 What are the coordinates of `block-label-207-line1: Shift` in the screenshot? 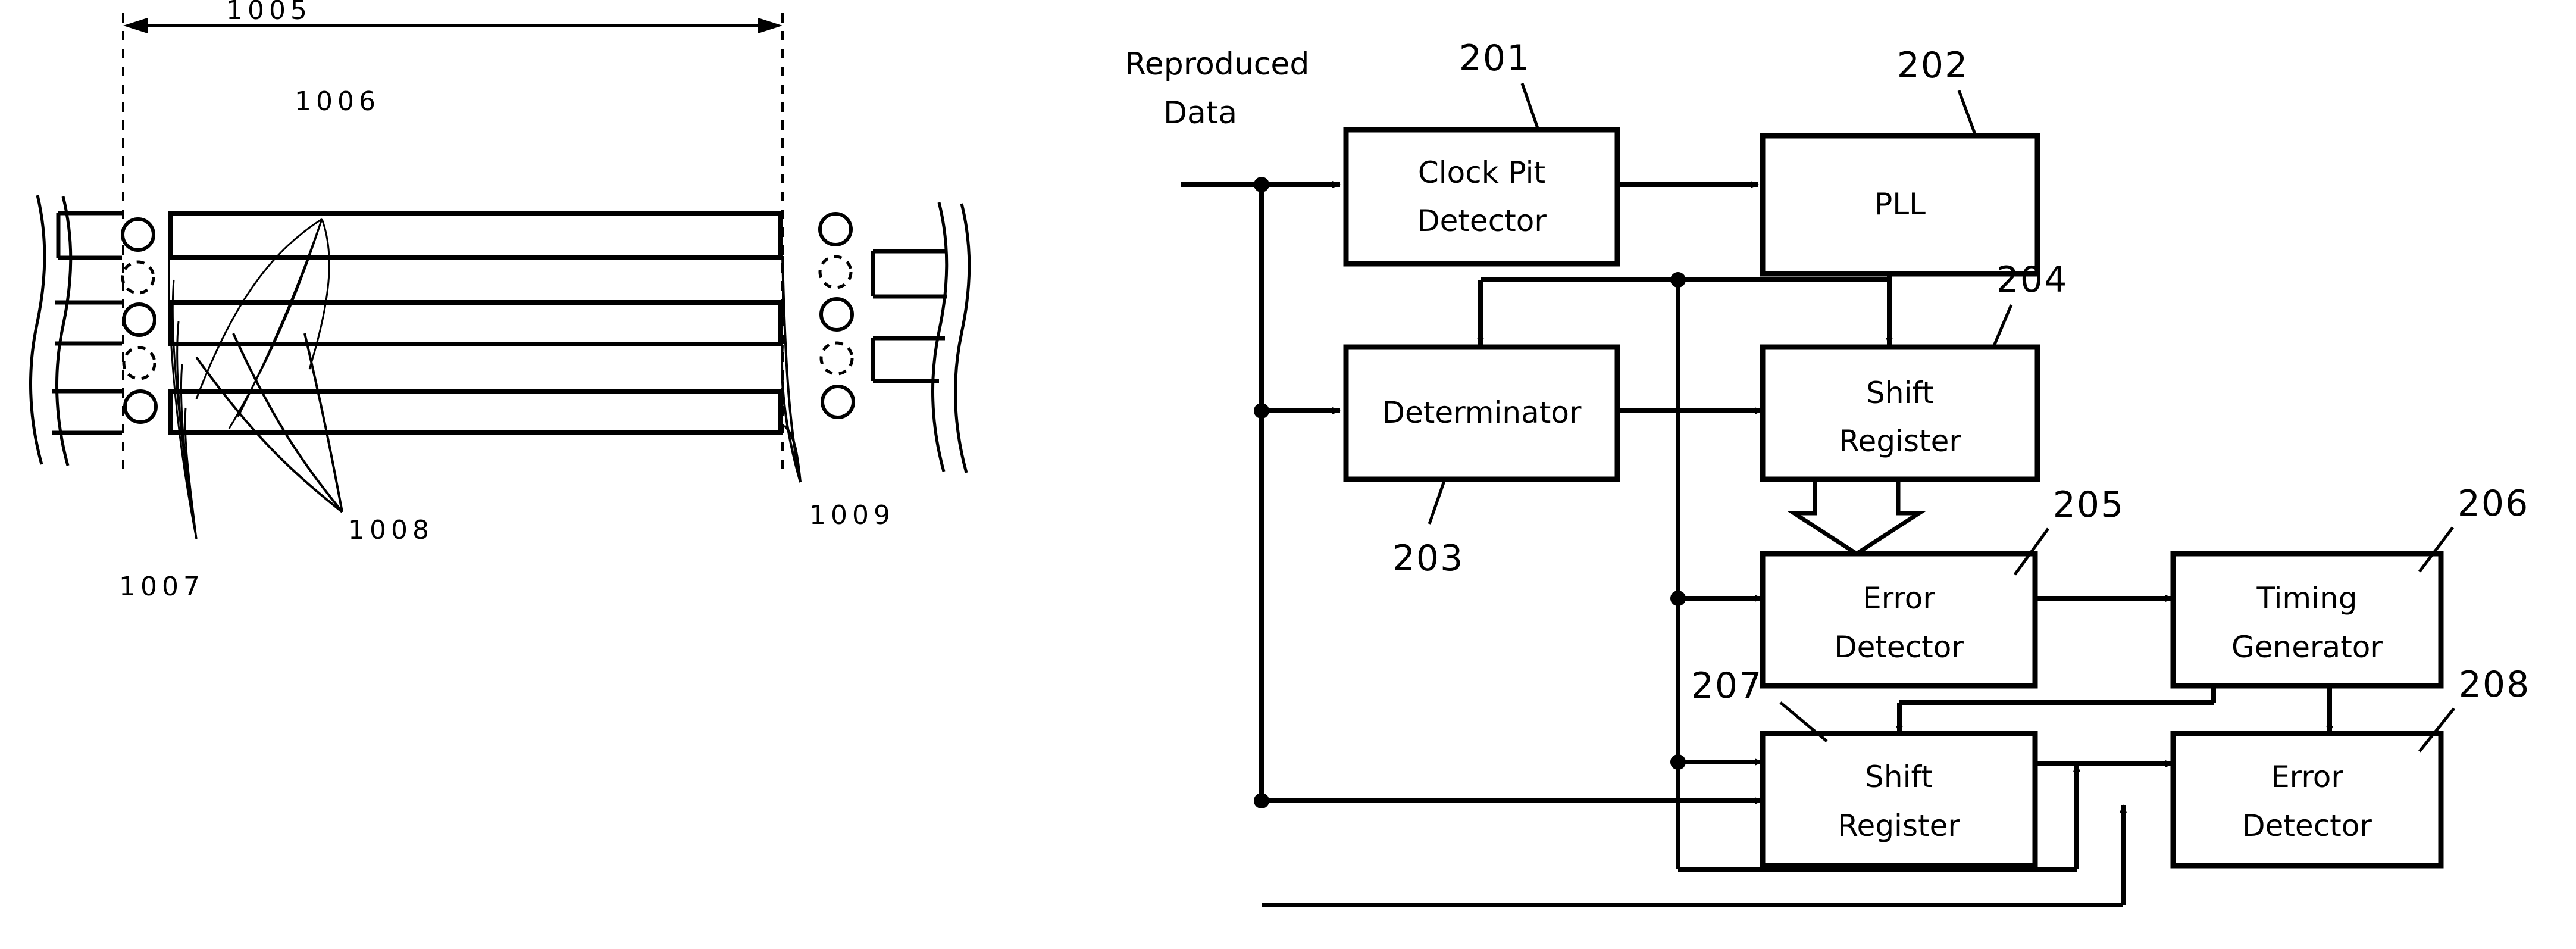 It's located at (1899, 777).